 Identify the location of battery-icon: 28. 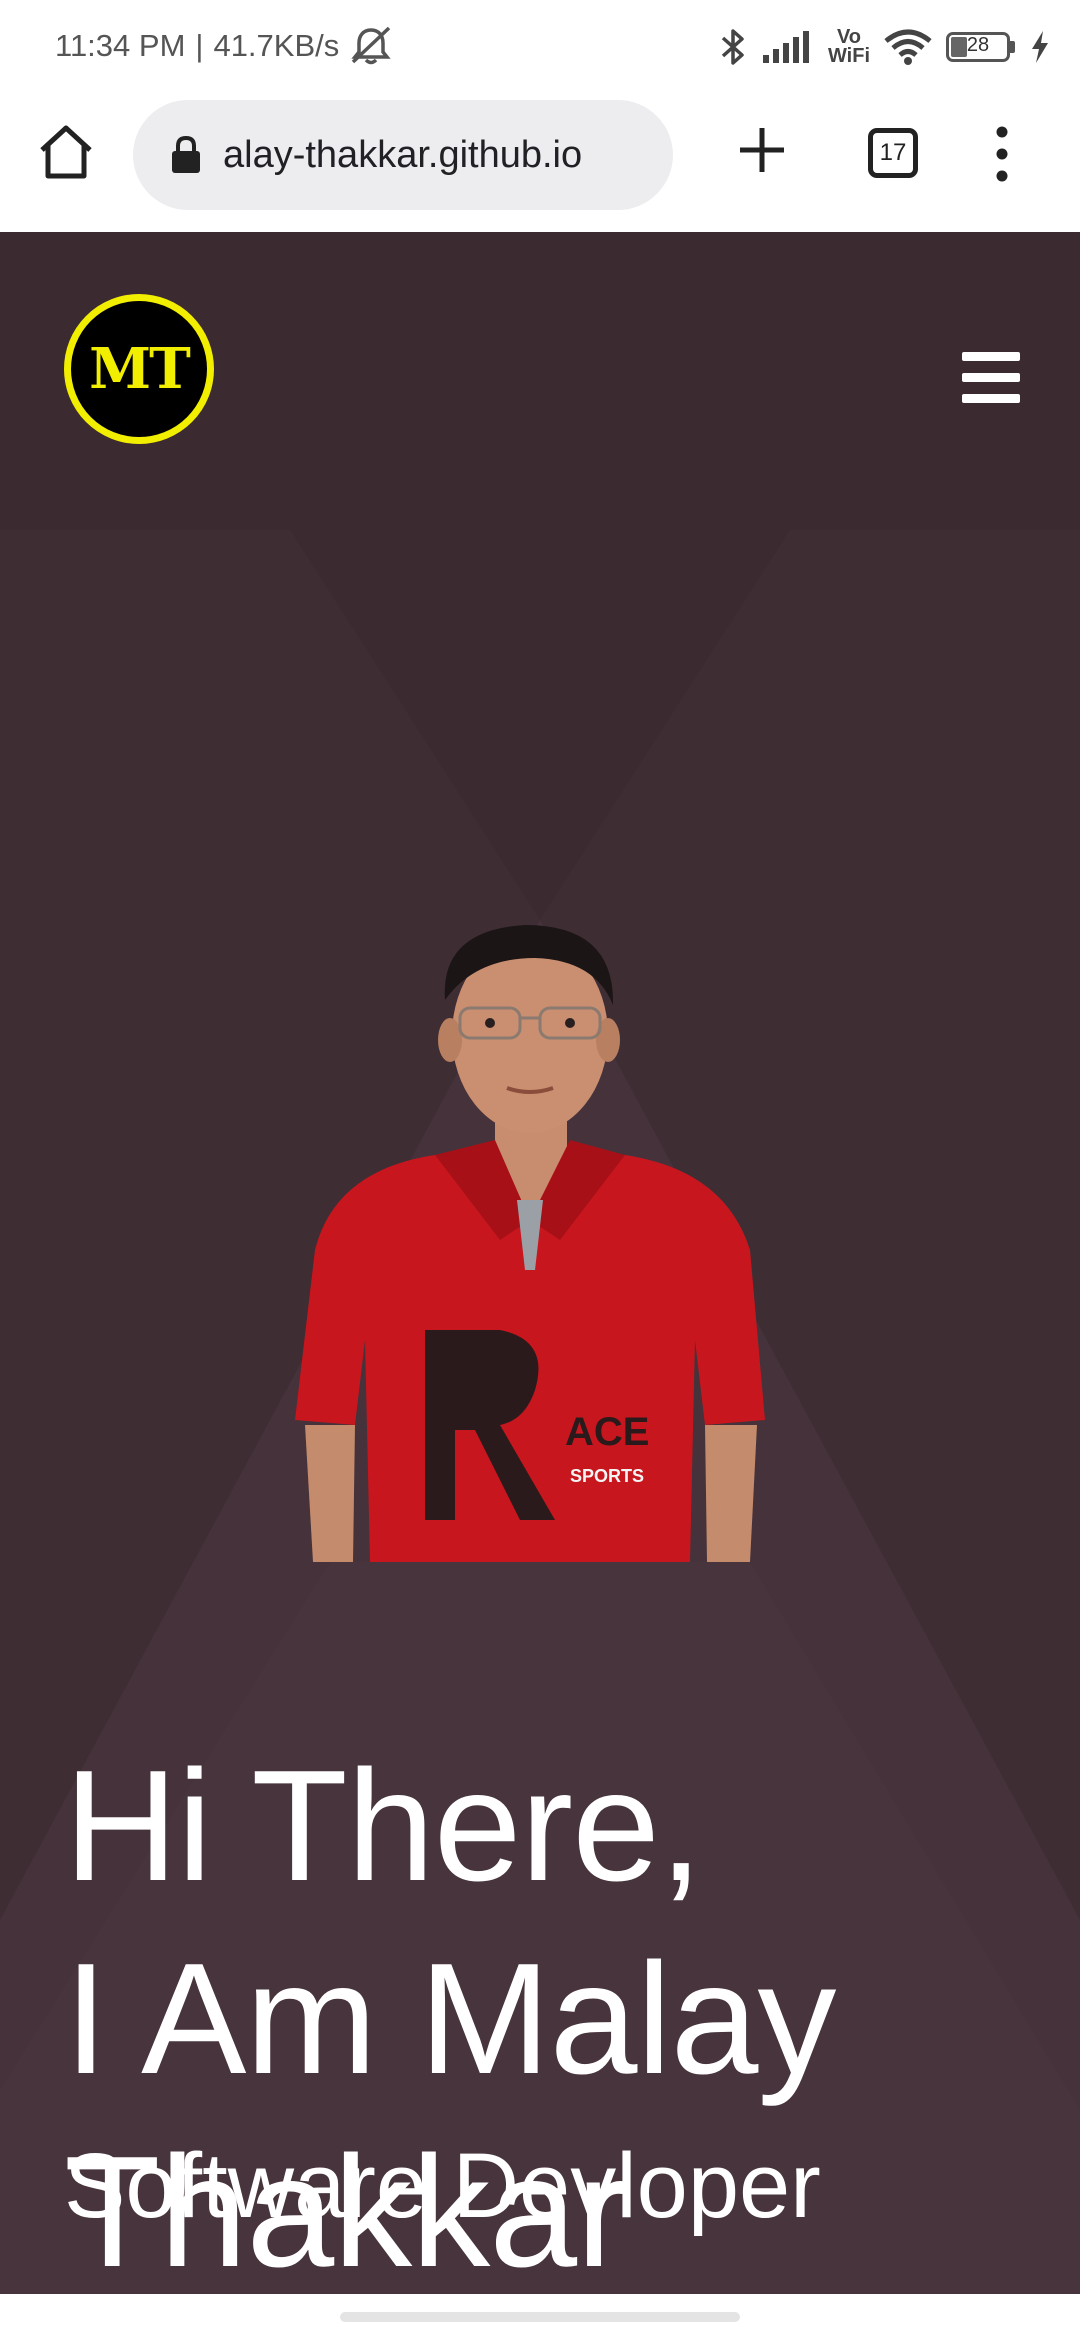
(981, 47).